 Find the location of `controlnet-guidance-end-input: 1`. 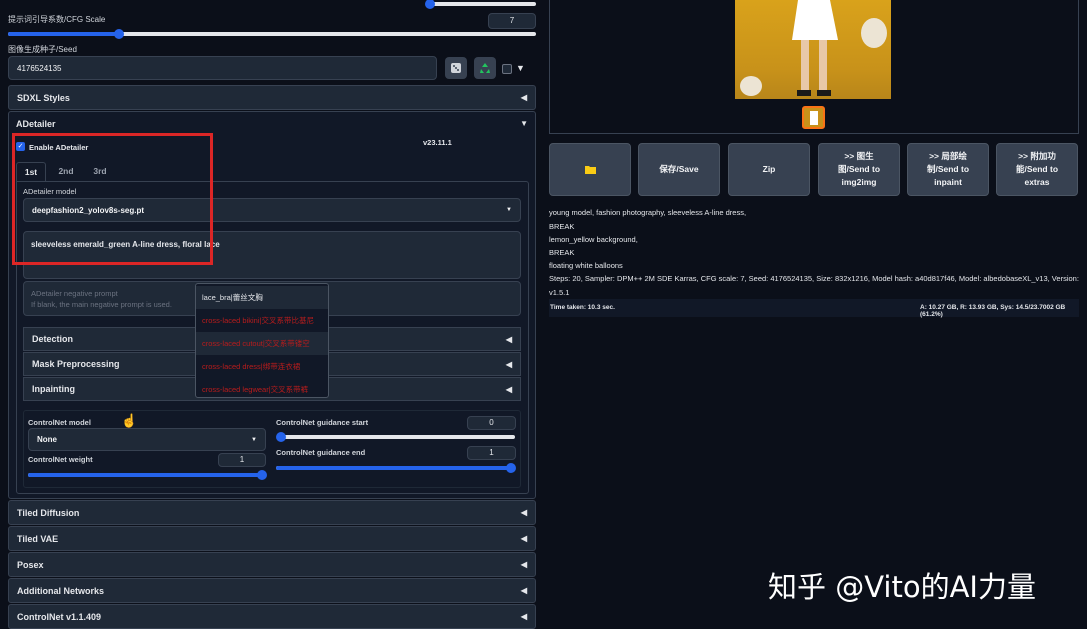

controlnet-guidance-end-input: 1 is located at coordinates (491, 453).